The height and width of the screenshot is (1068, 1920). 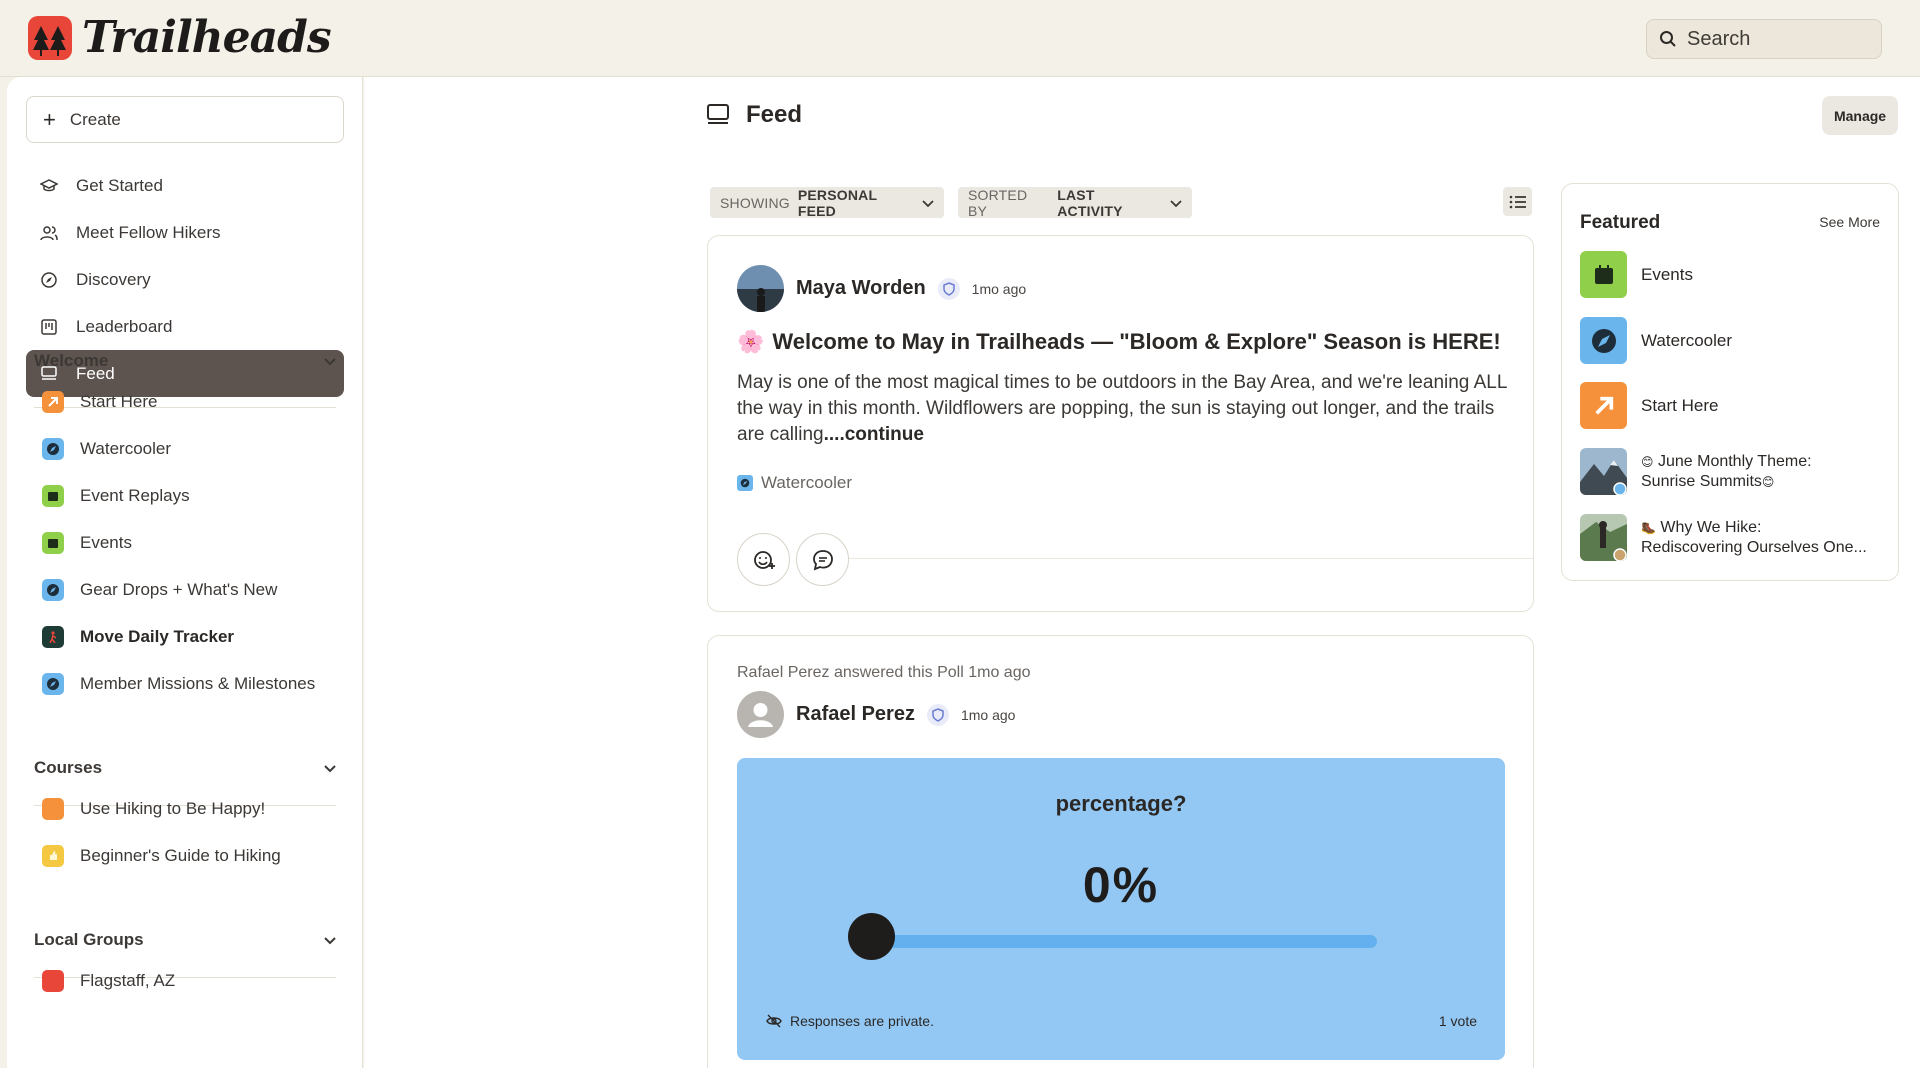 What do you see at coordinates (119, 185) in the screenshot?
I see `sidebar-item-label: Get Started` at bounding box center [119, 185].